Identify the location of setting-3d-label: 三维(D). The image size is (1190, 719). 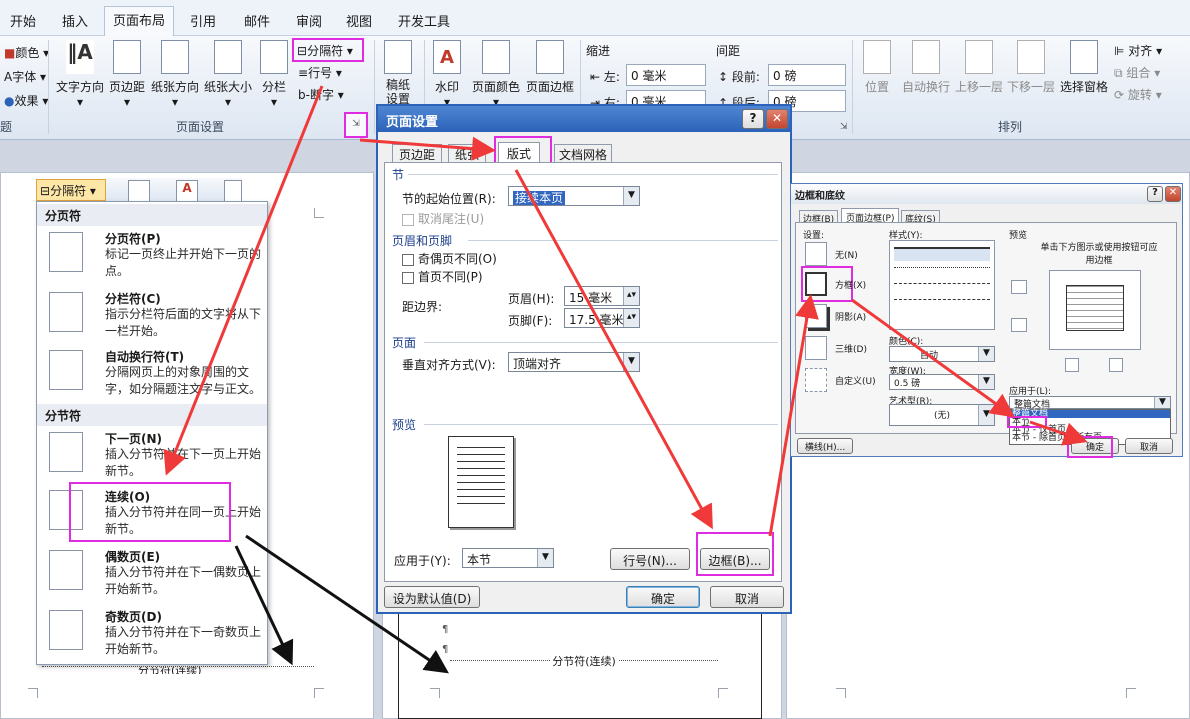
(851, 348).